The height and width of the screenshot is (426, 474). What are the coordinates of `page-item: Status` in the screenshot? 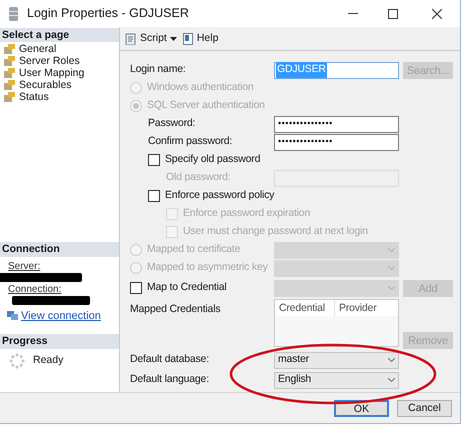 It's located at (59, 97).